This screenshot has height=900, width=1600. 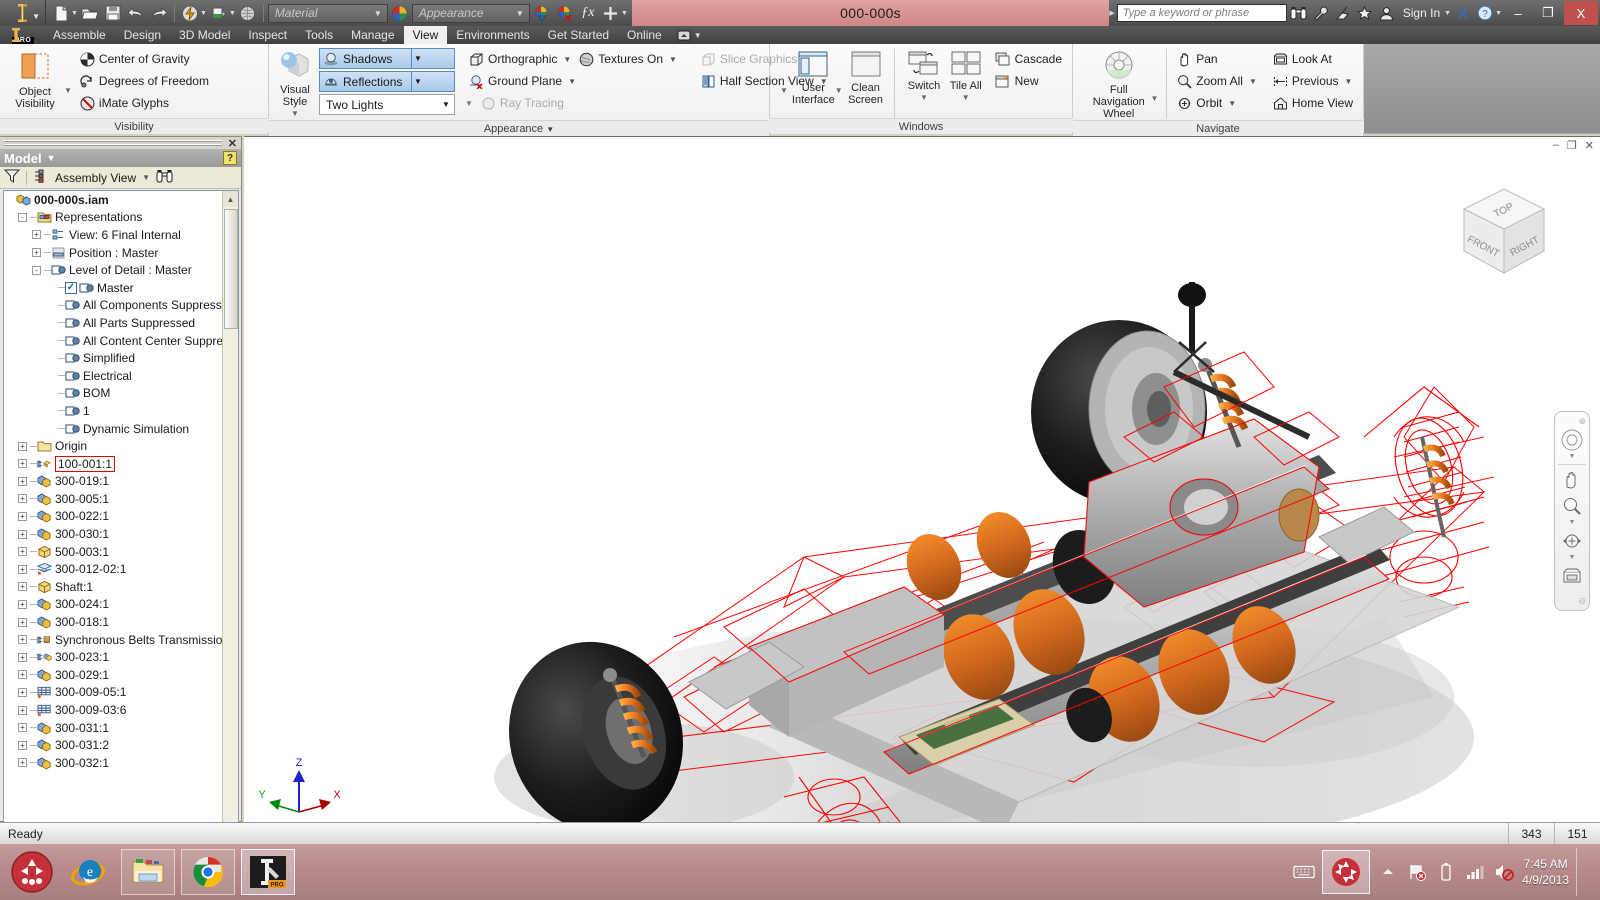 I want to click on minimize-button: –, so click(x=1518, y=13).